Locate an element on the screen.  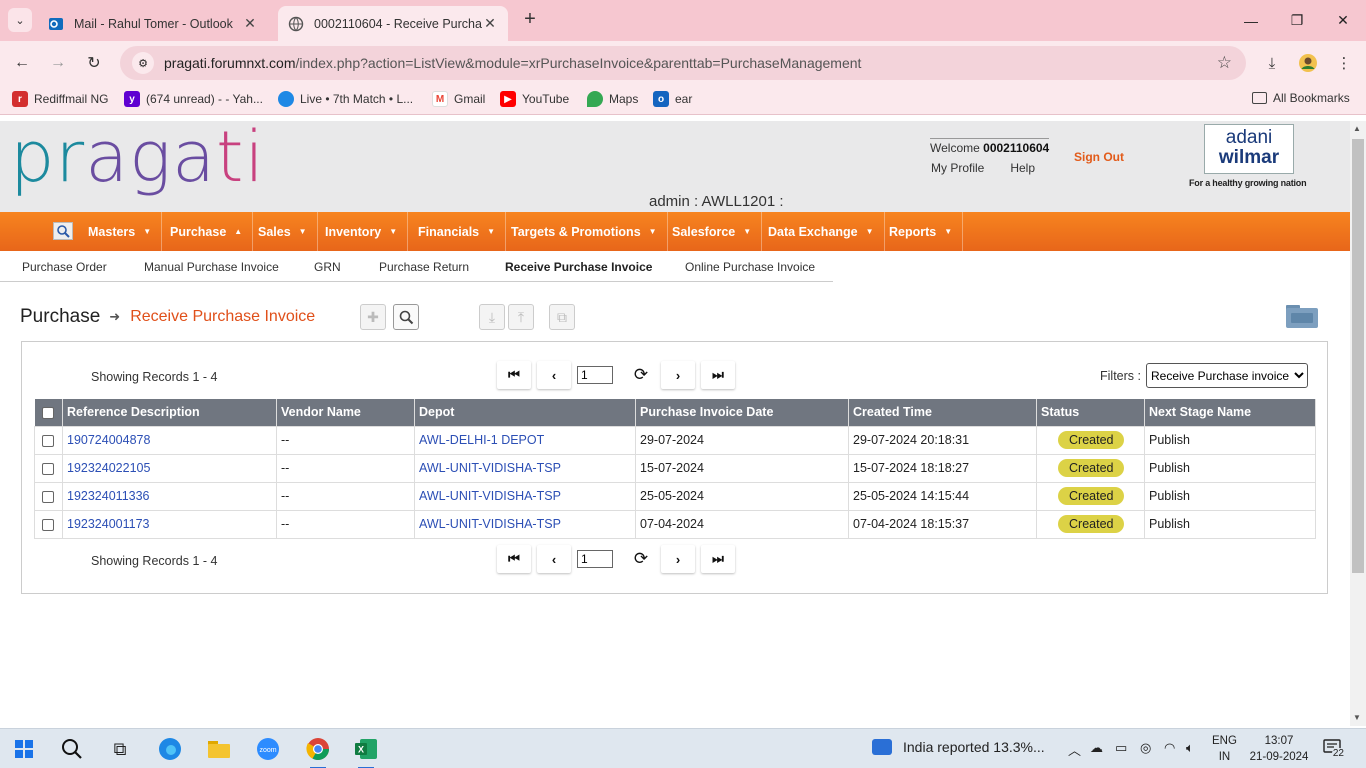
cloud-icon: ☁ is located at coordinates (1096, 748).